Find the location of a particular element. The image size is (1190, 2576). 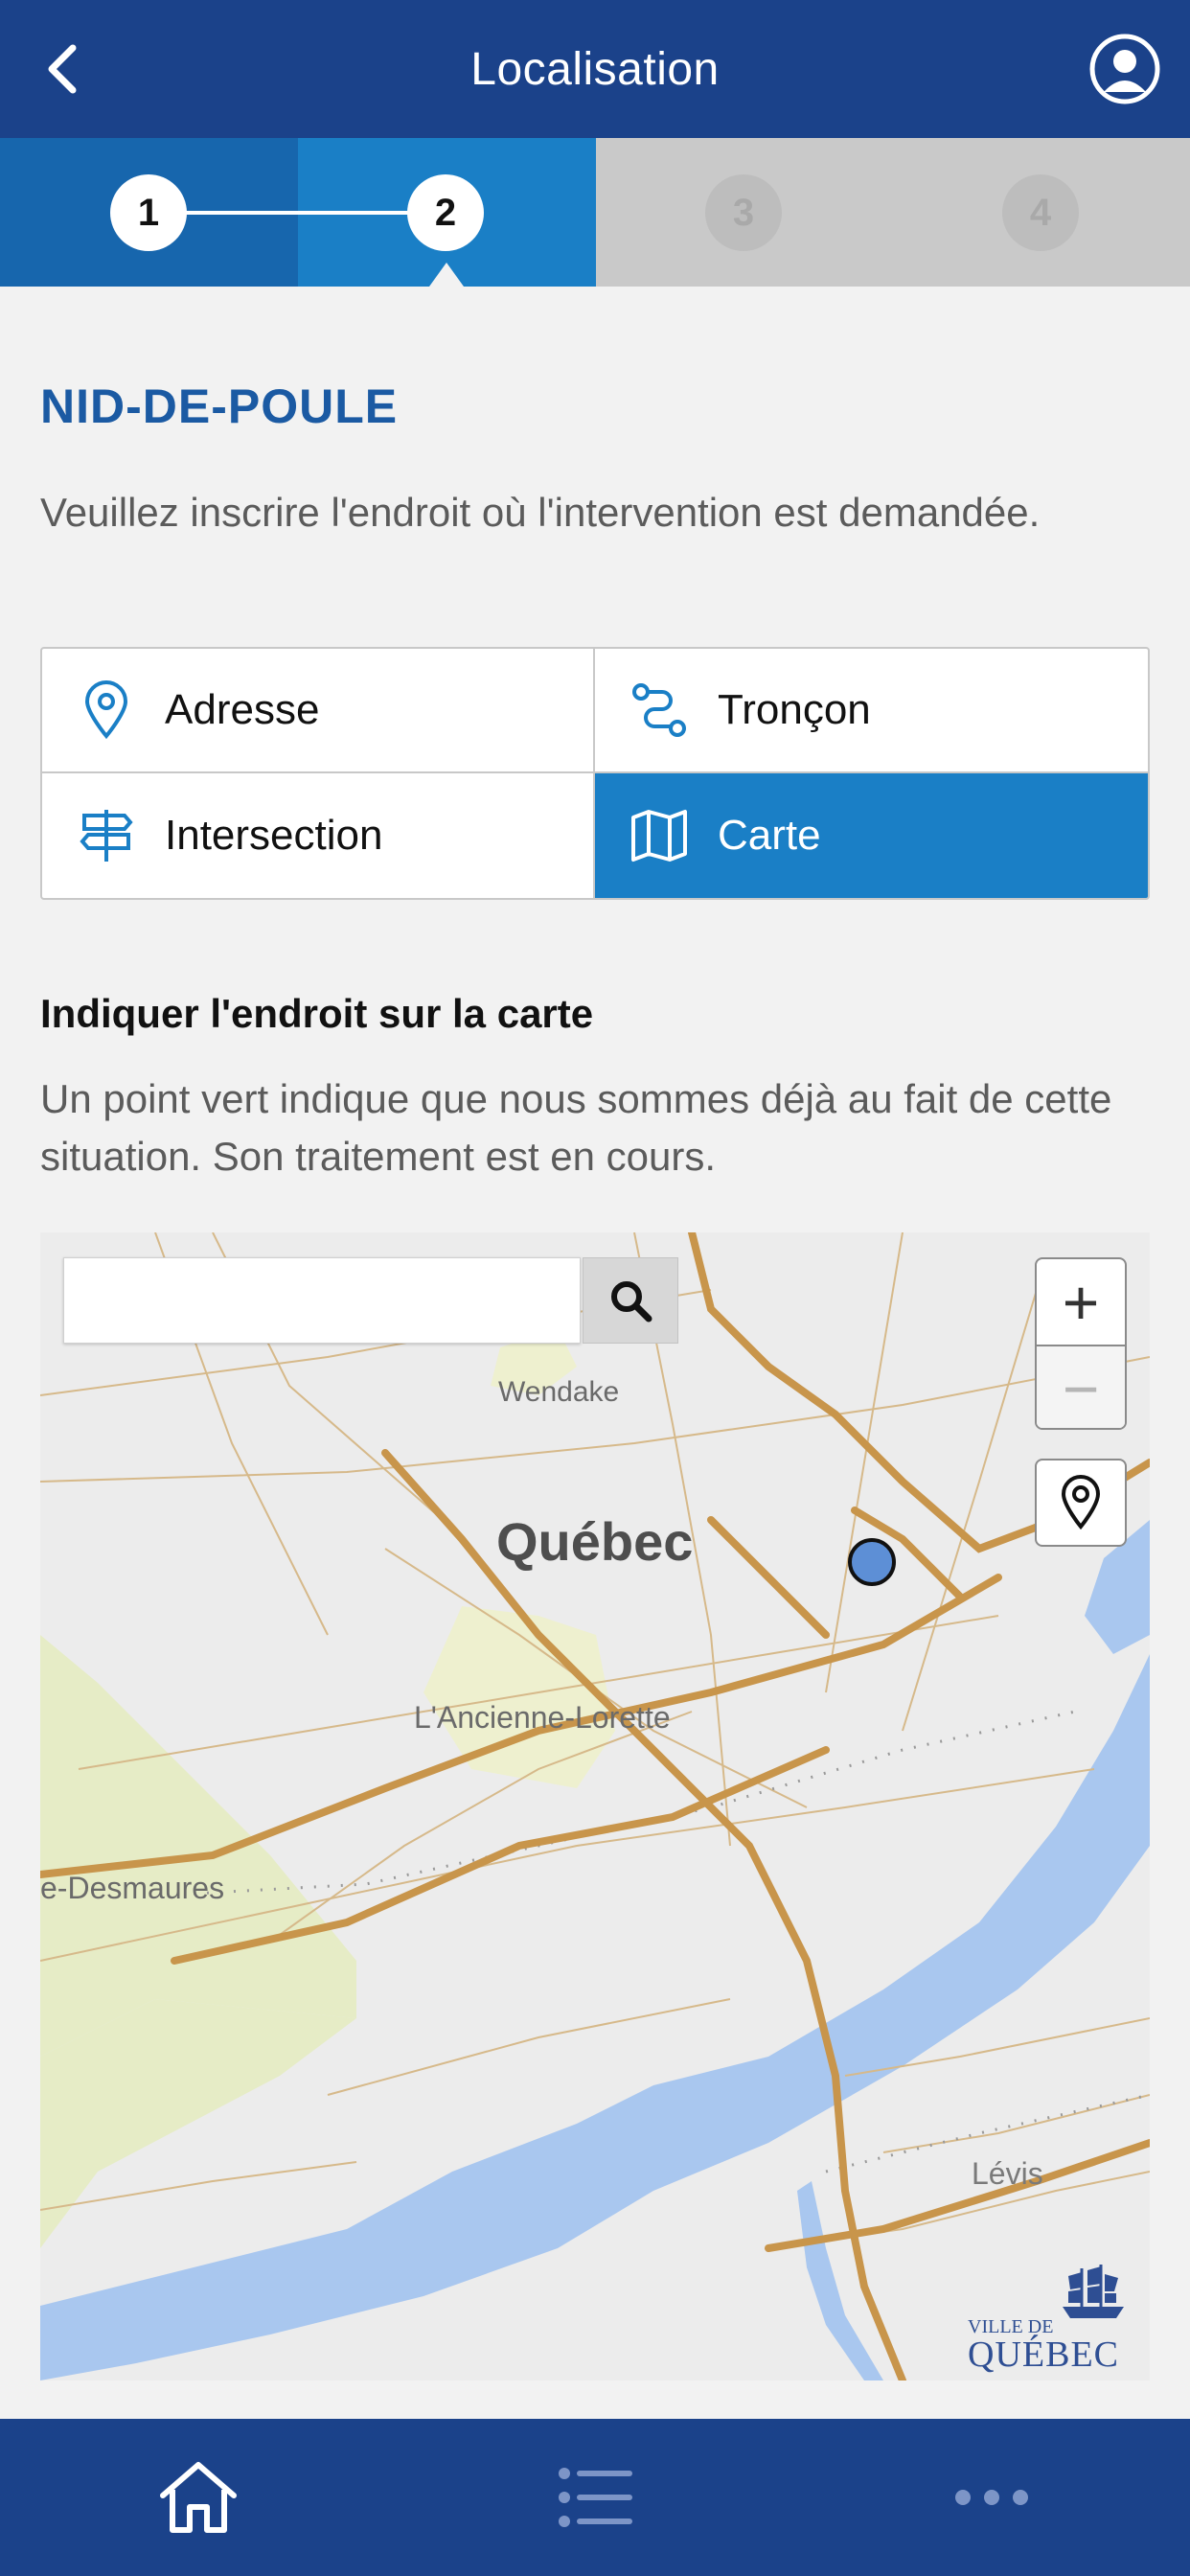

map-label-levis: Lévis is located at coordinates (1008, 2173).